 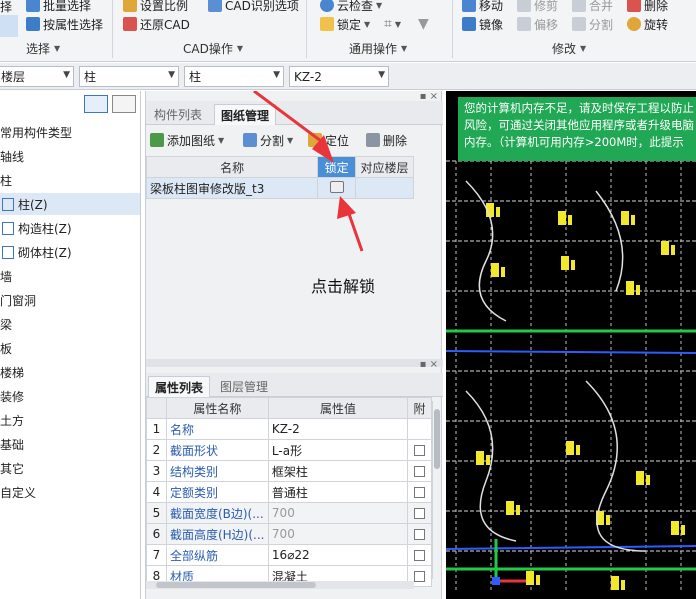 What do you see at coordinates (234, 76) in the screenshot?
I see `type-select: 柱 ▼` at bounding box center [234, 76].